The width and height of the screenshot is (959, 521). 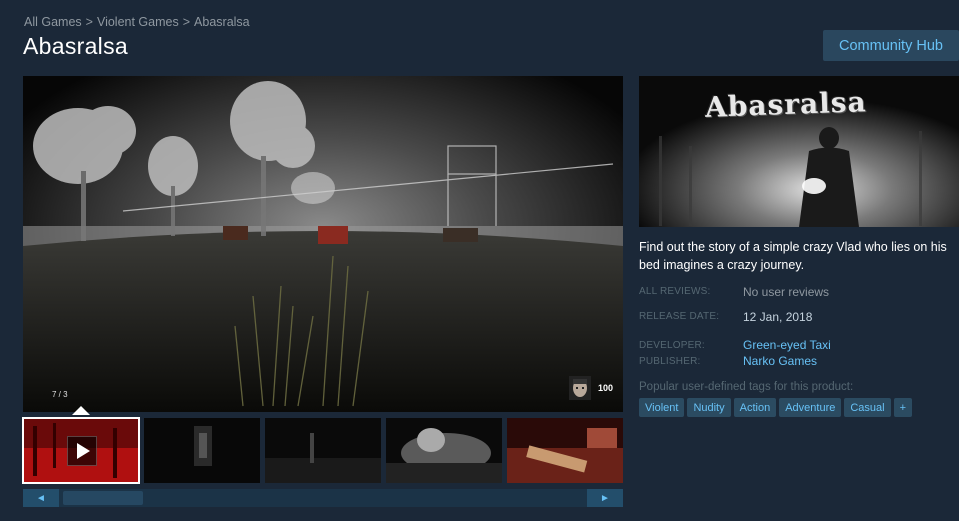 I want to click on add-tag-button: +, so click(x=903, y=407).